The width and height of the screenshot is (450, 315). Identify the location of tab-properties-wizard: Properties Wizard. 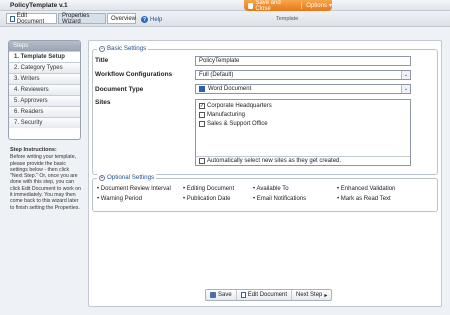
(82, 18).